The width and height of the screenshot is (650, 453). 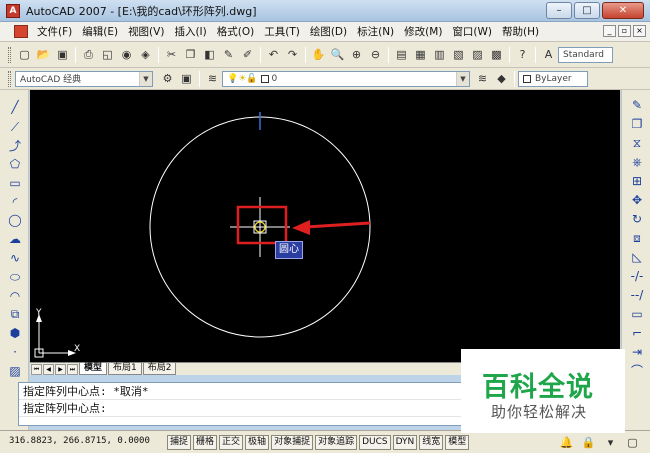 What do you see at coordinates (401, 54) in the screenshot?
I see `properties-icon: ▤` at bounding box center [401, 54].